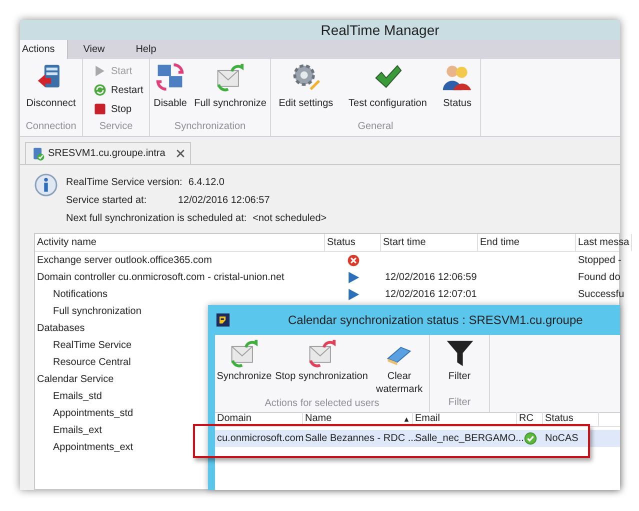 The image size is (639, 511). What do you see at coordinates (107, 201) in the screenshot?
I see `info-label: Service started at:` at bounding box center [107, 201].